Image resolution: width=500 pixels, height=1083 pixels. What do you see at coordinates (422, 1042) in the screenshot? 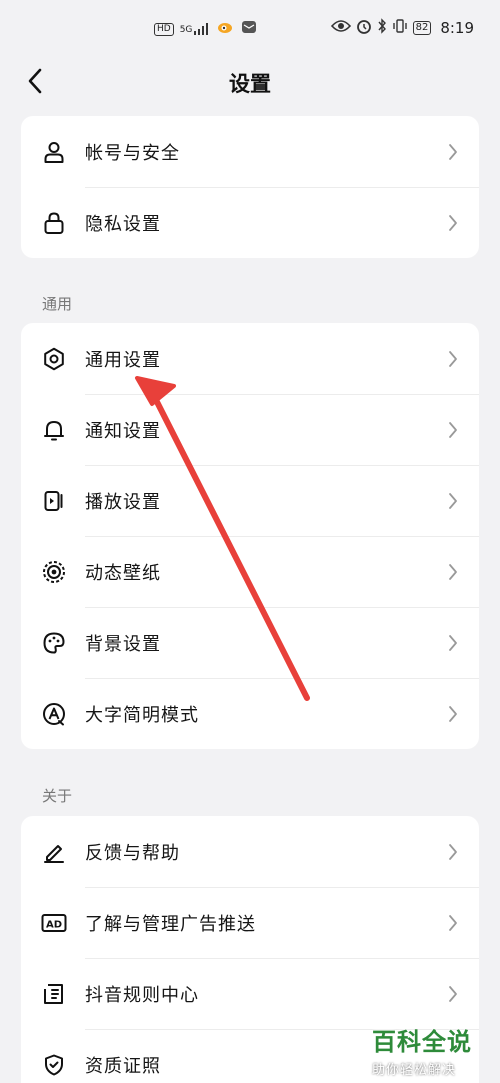
I see `watermark-title: 百科全说` at bounding box center [422, 1042].